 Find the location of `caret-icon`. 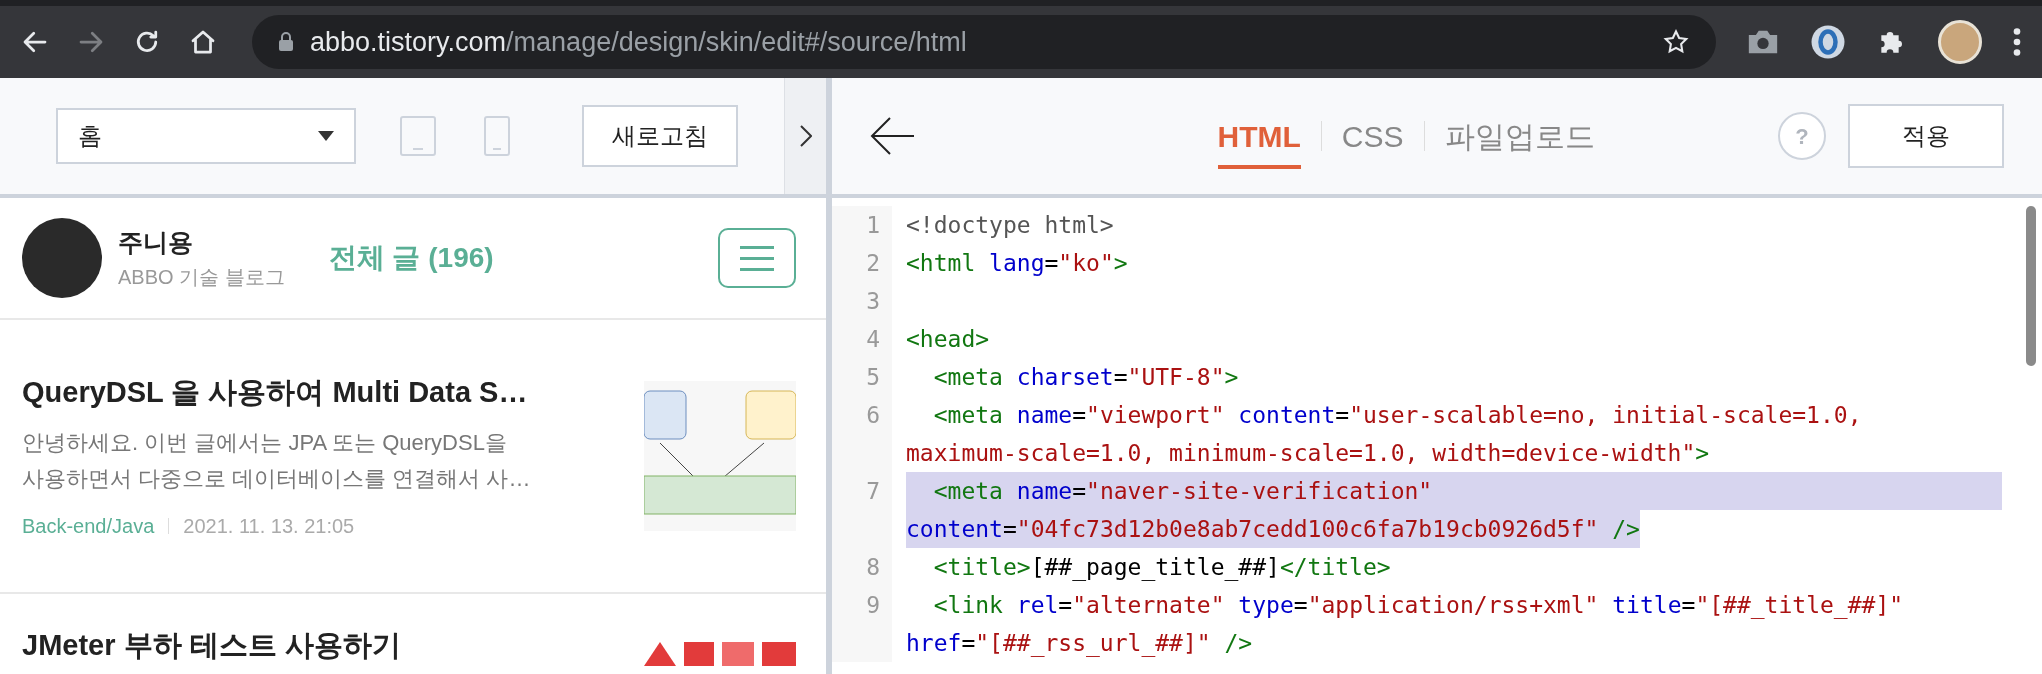

caret-icon is located at coordinates (326, 136).